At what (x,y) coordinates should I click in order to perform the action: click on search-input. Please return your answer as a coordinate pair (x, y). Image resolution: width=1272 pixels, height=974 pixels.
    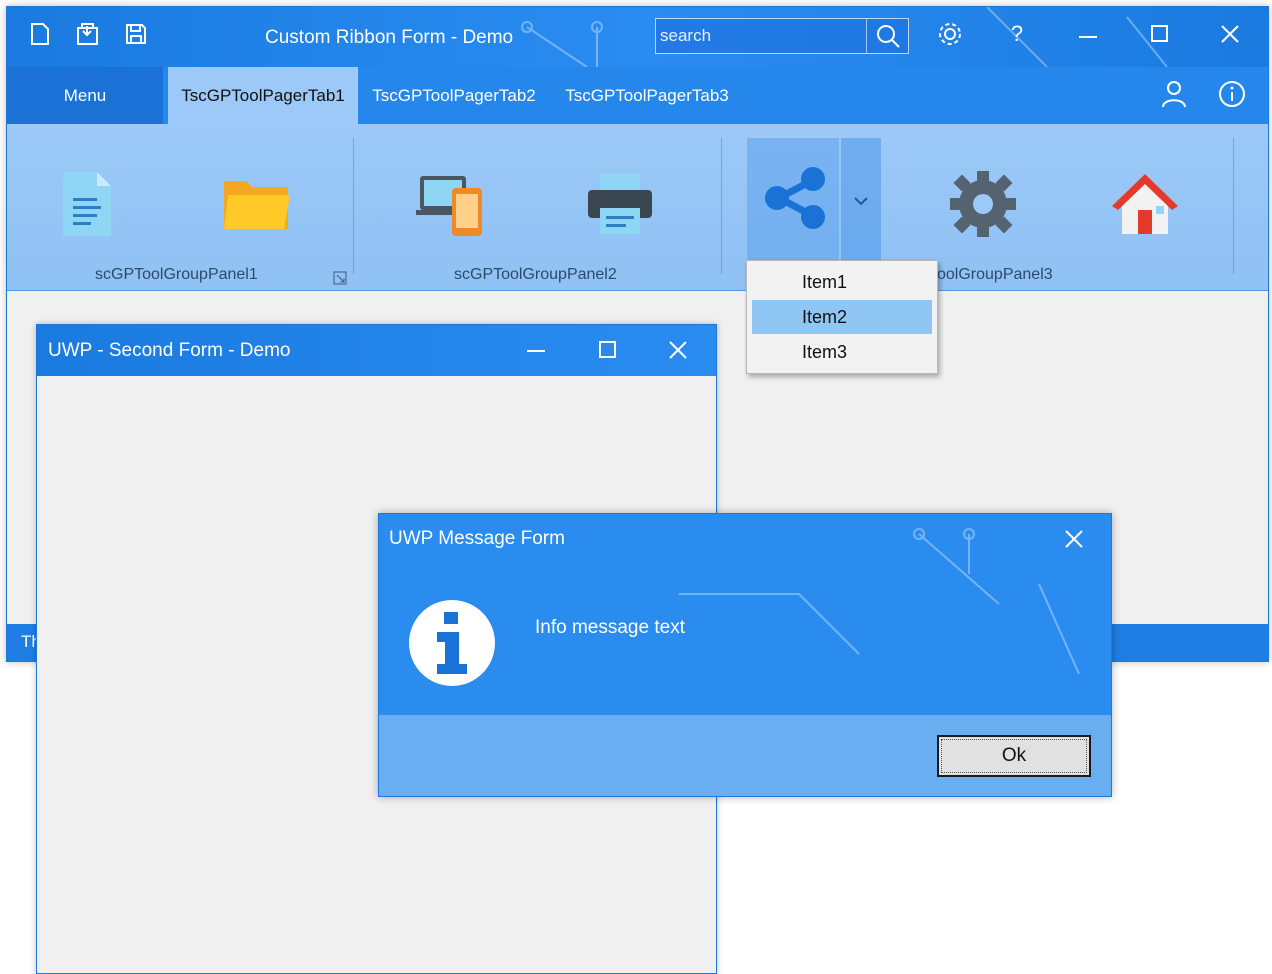
    Looking at the image, I should click on (760, 36).